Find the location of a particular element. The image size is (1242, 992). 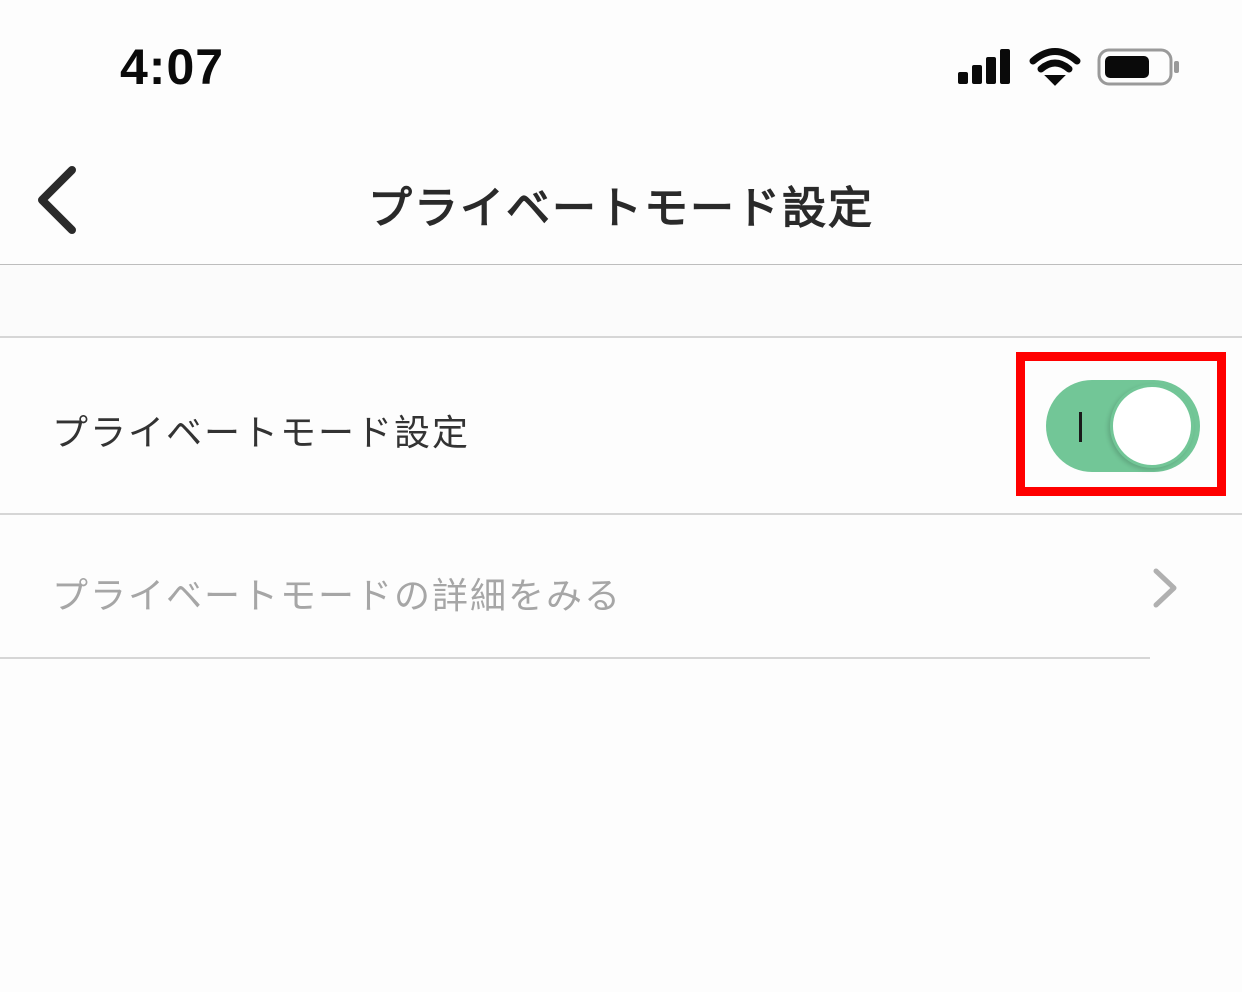

toggle-knob is located at coordinates (1152, 426).